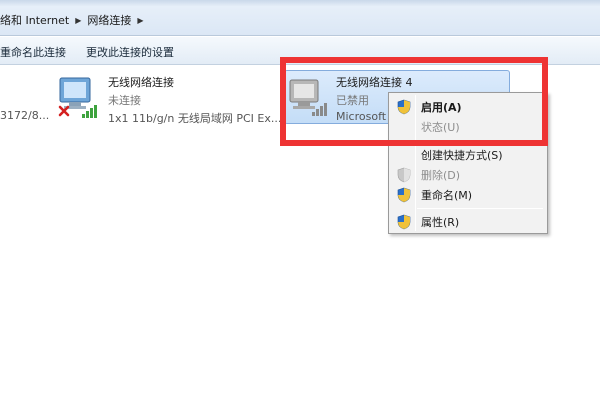  Describe the element at coordinates (84, 100) in the screenshot. I see `network-adapter-icon` at that location.